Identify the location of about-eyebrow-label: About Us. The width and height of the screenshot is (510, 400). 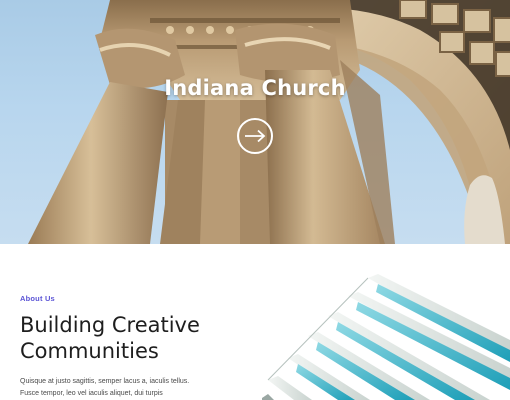
(37, 298).